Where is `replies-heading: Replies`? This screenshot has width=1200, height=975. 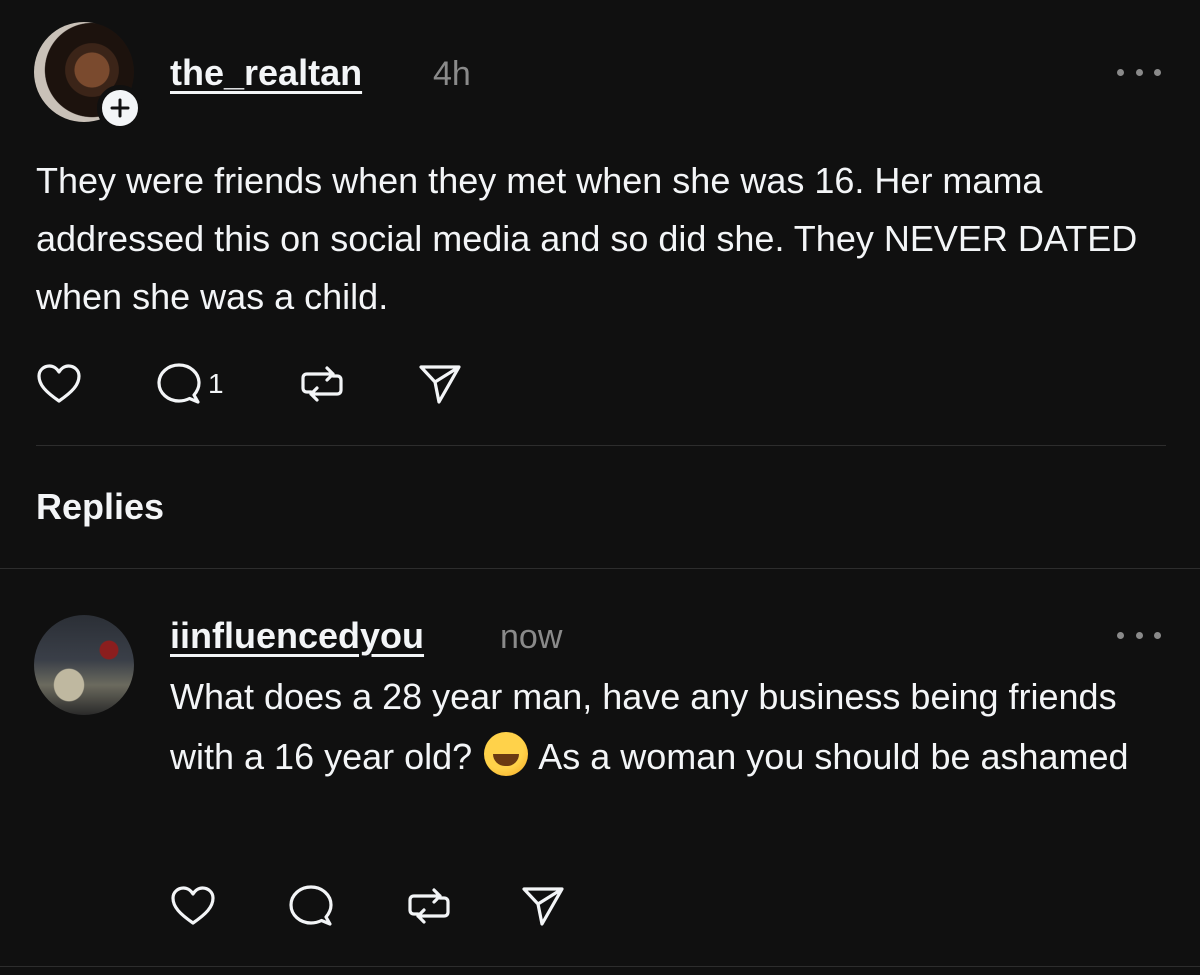 replies-heading: Replies is located at coordinates (100, 506).